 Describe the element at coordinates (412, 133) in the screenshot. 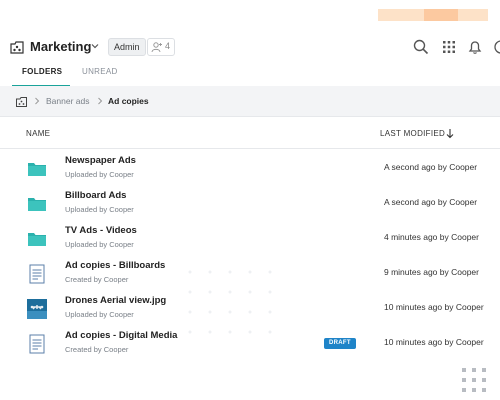

I see `column-last-modified-header: LAST MODIFIED` at that location.